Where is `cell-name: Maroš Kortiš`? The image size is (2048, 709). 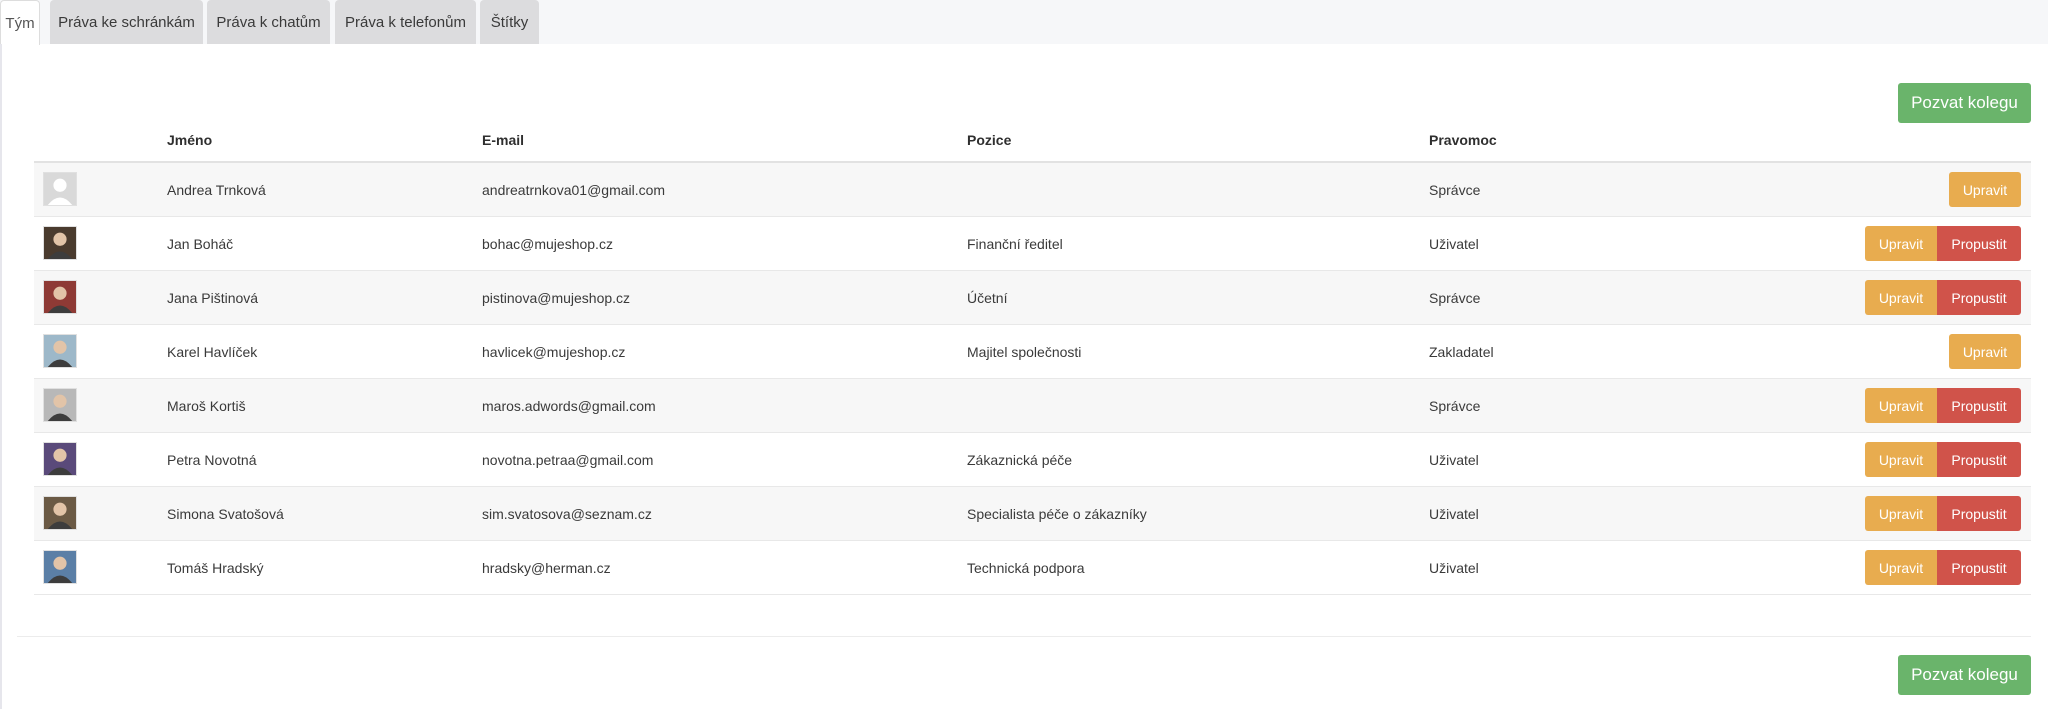
cell-name: Maroš Kortiš is located at coordinates (206, 405).